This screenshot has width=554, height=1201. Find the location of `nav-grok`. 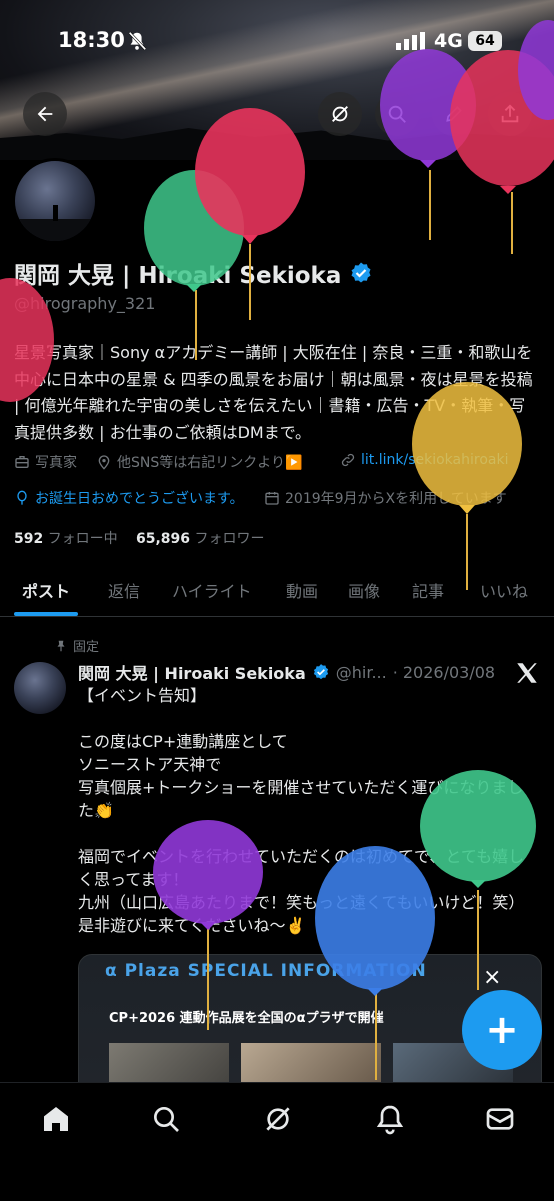

nav-grok is located at coordinates (278, 1121).